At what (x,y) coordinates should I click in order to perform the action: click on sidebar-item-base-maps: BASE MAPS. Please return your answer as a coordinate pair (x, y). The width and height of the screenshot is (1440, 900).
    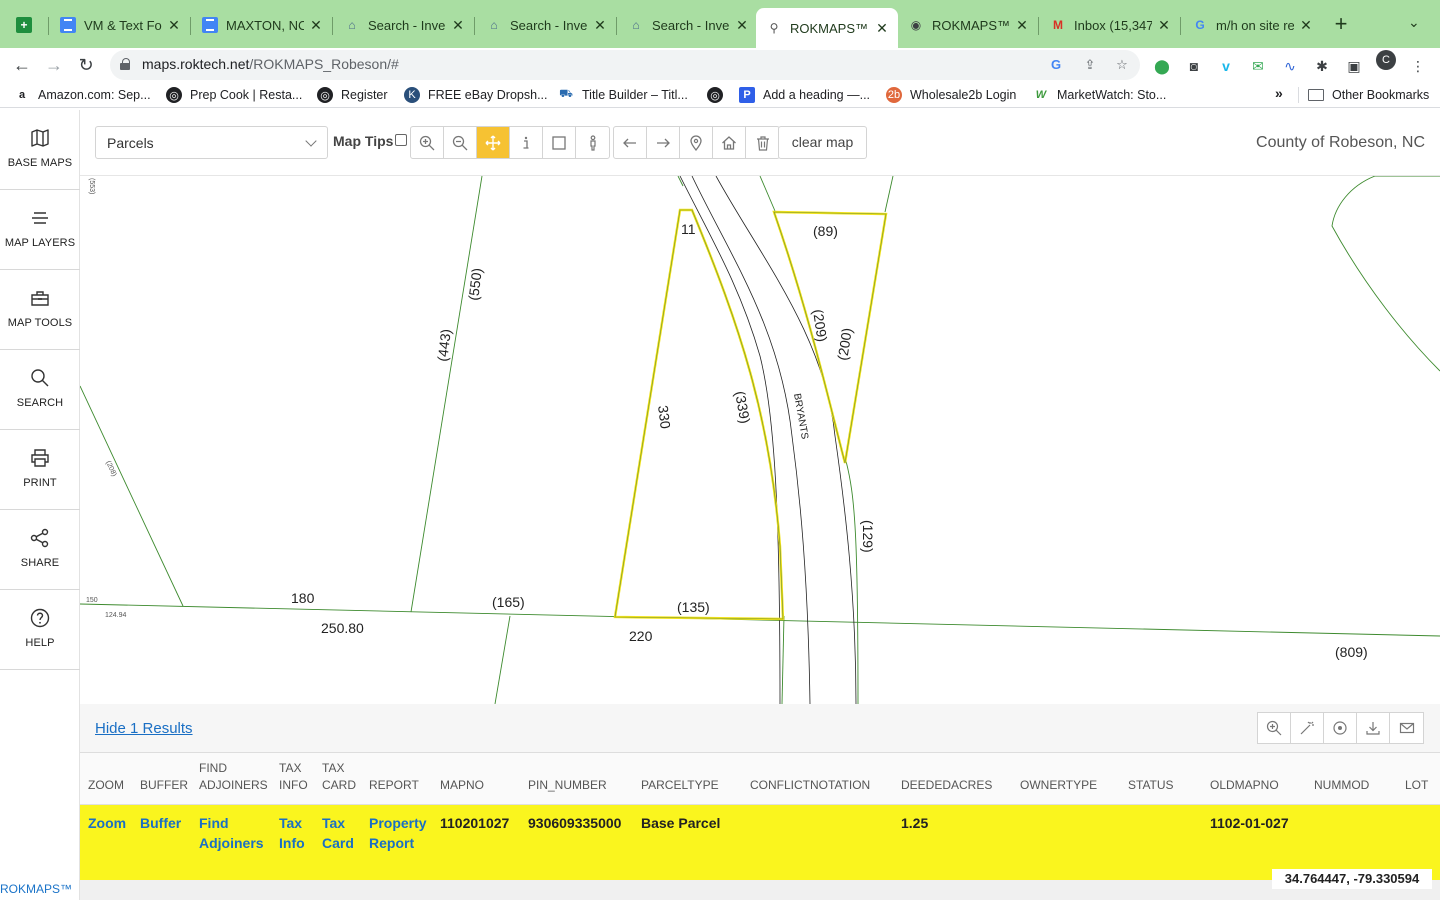
    Looking at the image, I should click on (40, 150).